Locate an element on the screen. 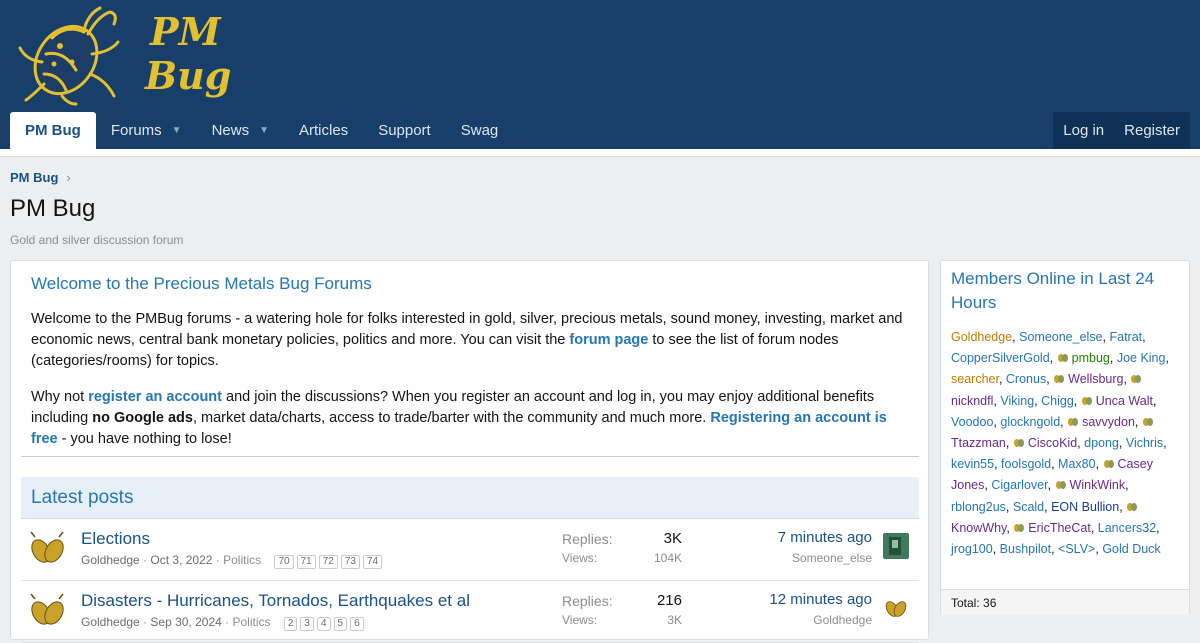 The image size is (1200, 643). nav-tab-pm-bug: PM Bug is located at coordinates (53, 130).